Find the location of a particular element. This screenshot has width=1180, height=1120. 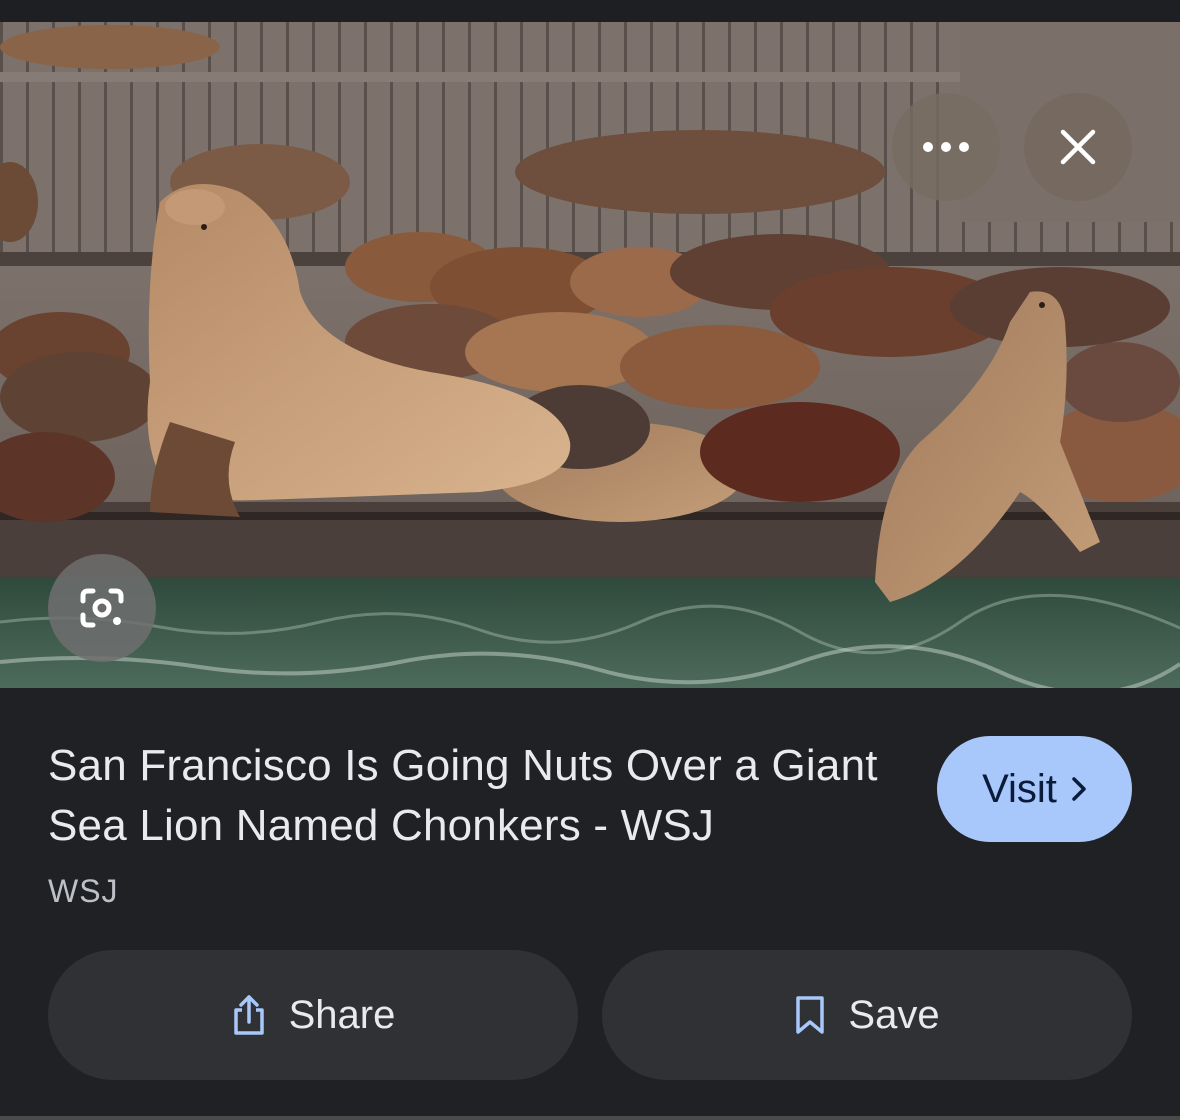

close-icon is located at coordinates (1078, 147).